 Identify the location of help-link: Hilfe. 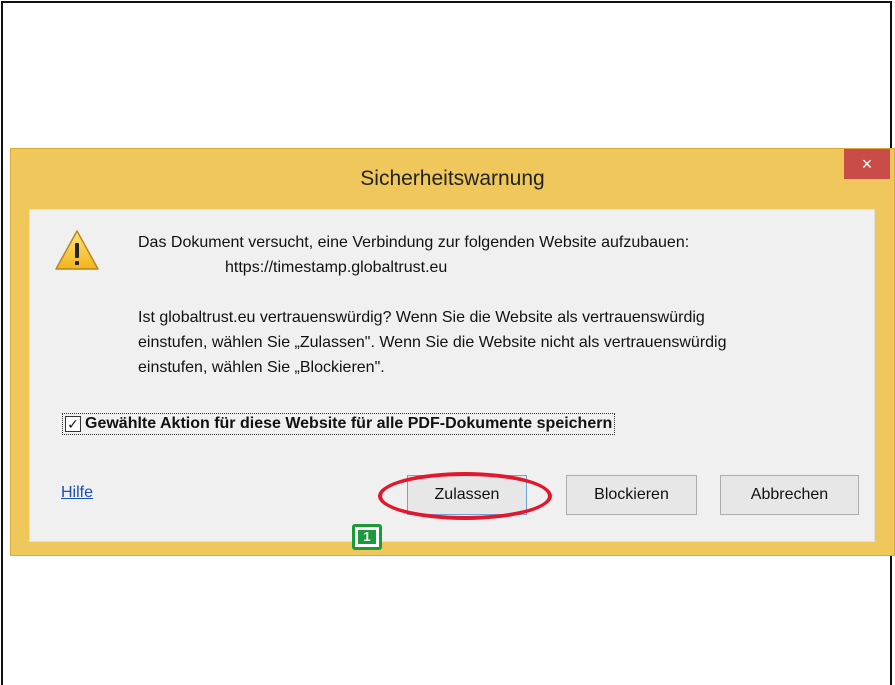
(77, 493).